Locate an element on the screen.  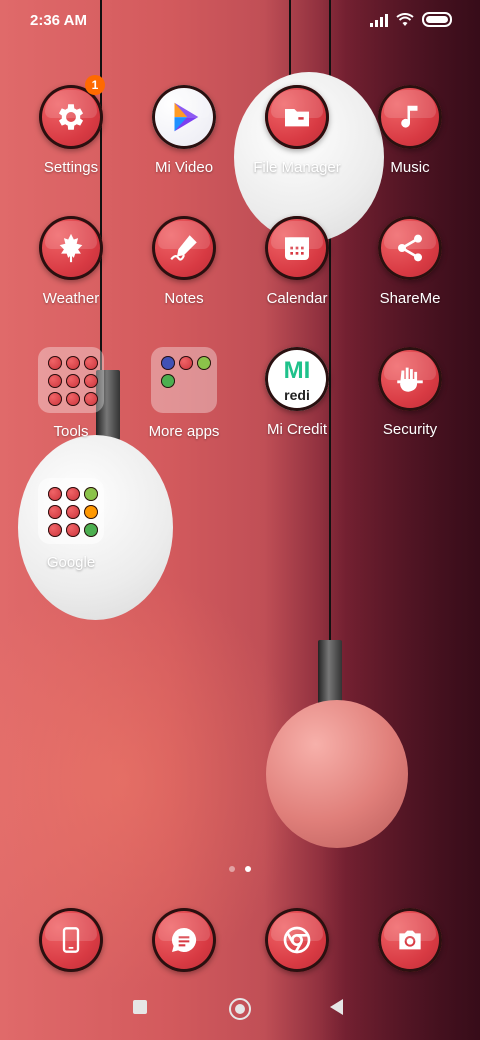
music-note-icon is located at coordinates (410, 117).